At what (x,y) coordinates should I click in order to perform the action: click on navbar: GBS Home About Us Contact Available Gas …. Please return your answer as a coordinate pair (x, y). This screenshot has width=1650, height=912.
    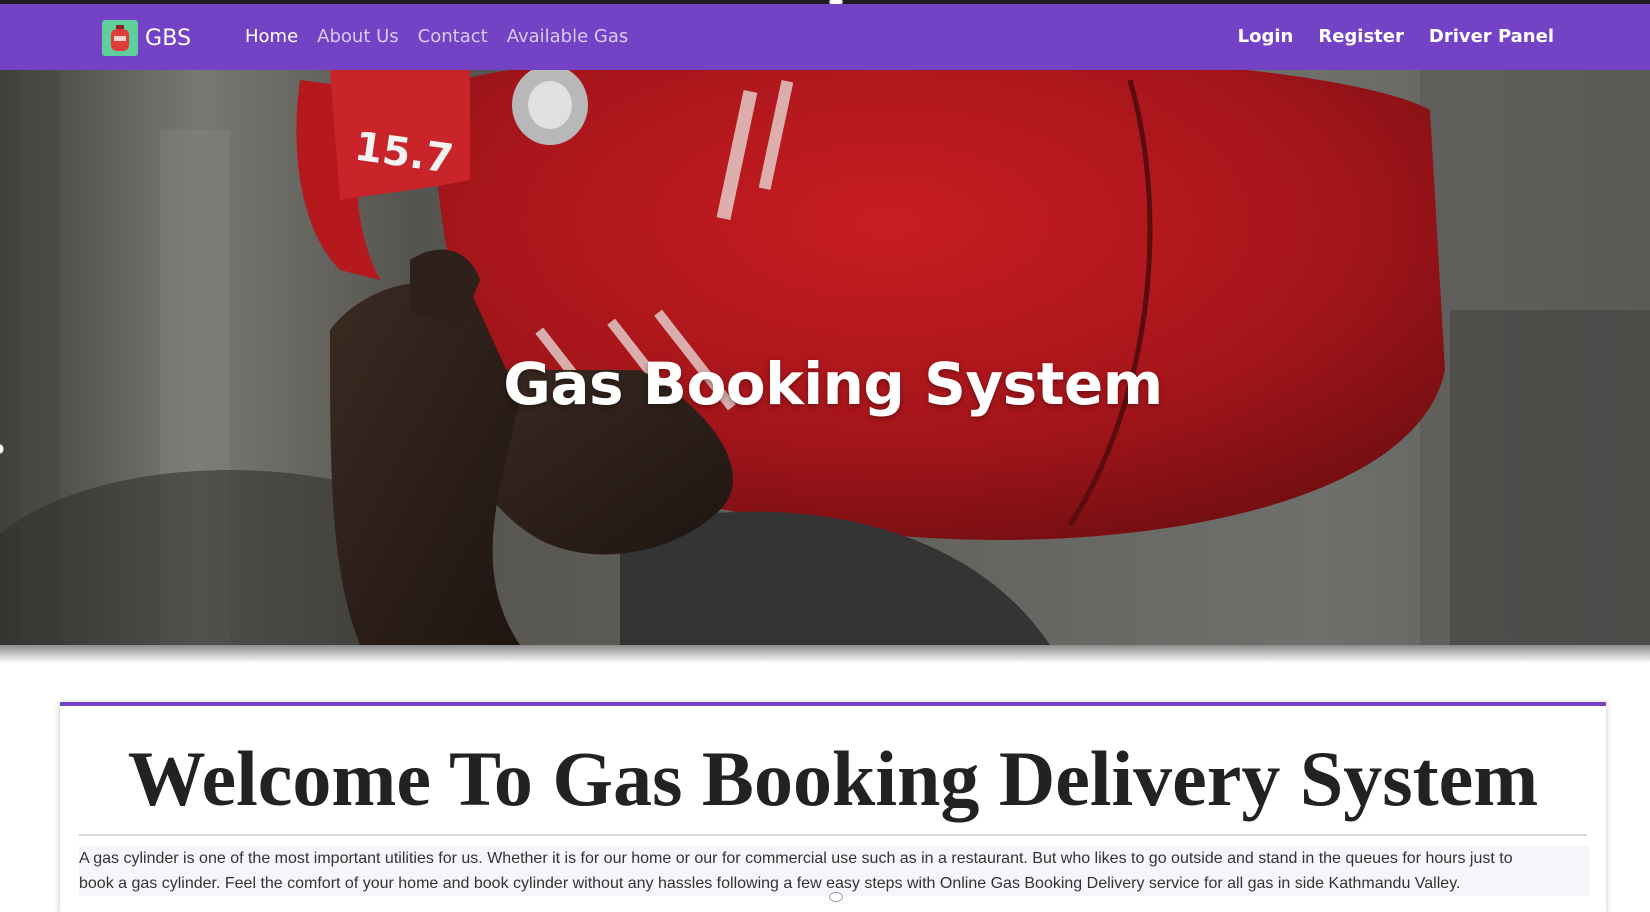
    Looking at the image, I should click on (825, 37).